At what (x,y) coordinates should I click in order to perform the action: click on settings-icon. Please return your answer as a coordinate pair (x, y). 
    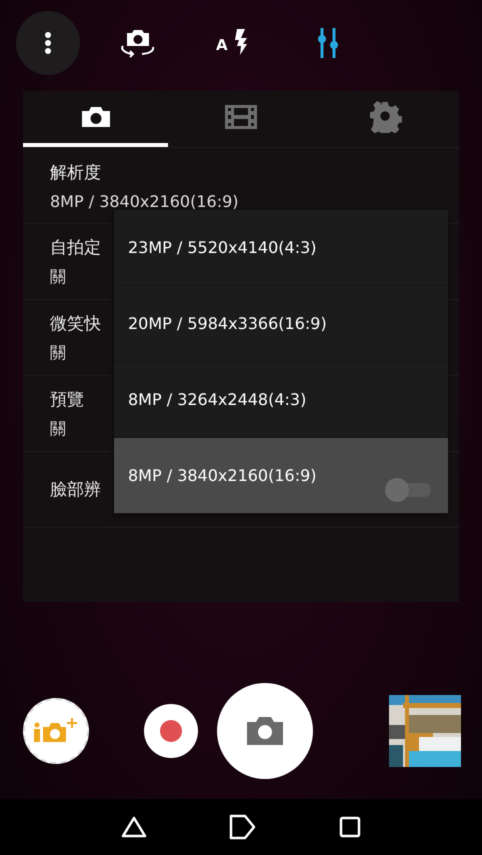
    Looking at the image, I should click on (386, 117).